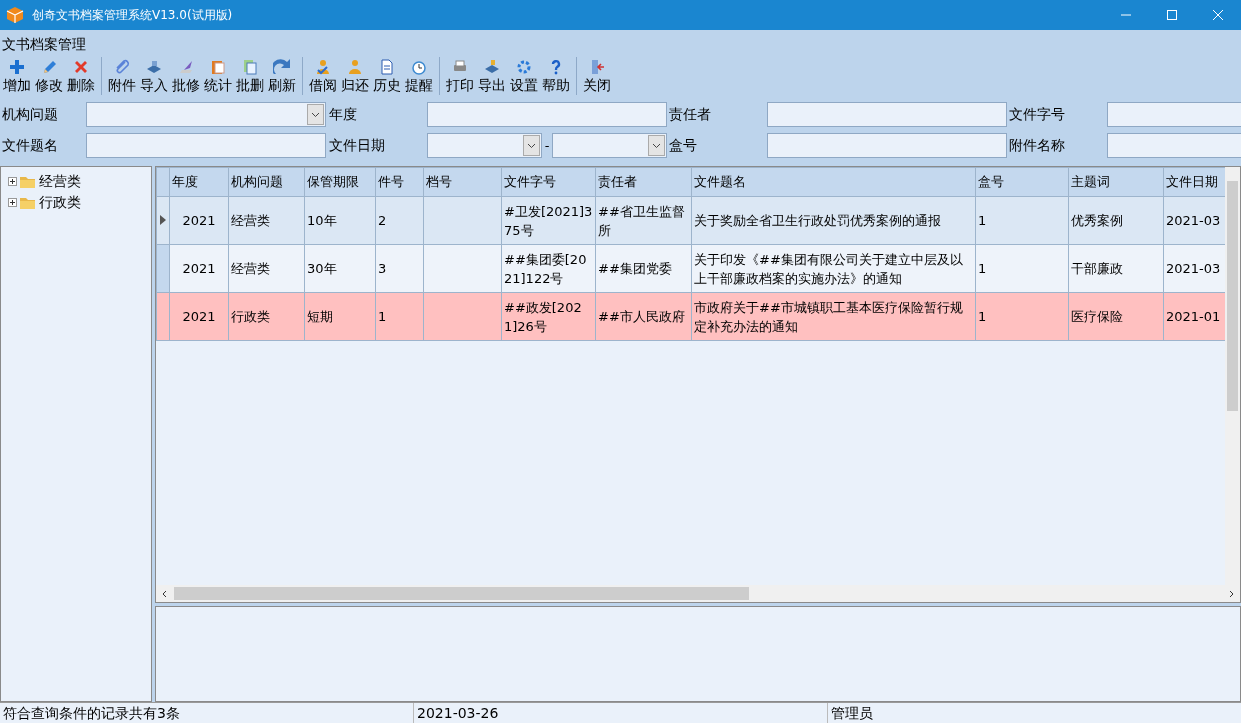  Describe the element at coordinates (643, 316) in the screenshot. I see `table-cell: ##市人民政府` at that location.